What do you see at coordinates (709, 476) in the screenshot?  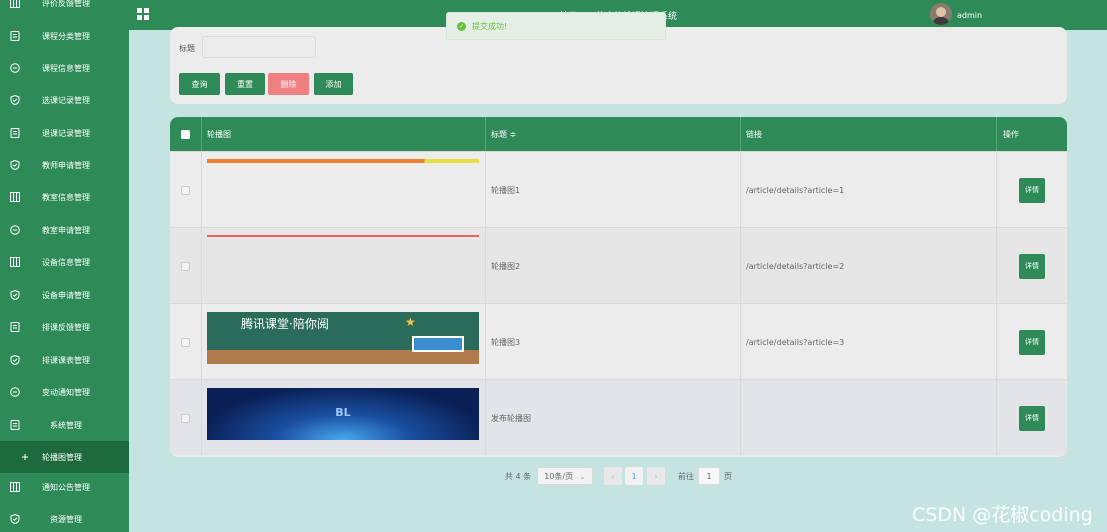 I see `goto-page-input: 1` at bounding box center [709, 476].